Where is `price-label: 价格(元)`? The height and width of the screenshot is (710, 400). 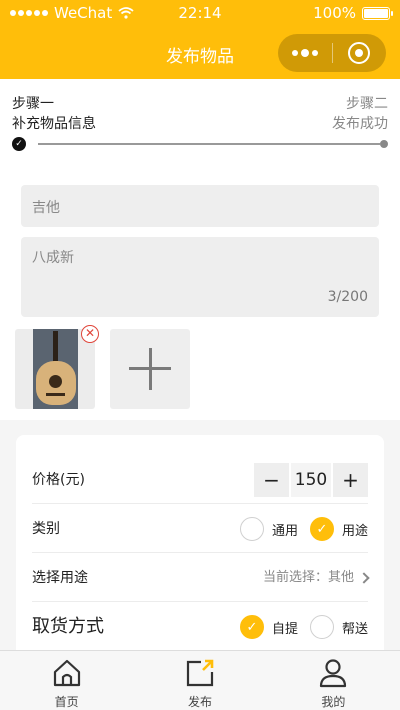
price-label: 价格(元) is located at coordinates (58, 480).